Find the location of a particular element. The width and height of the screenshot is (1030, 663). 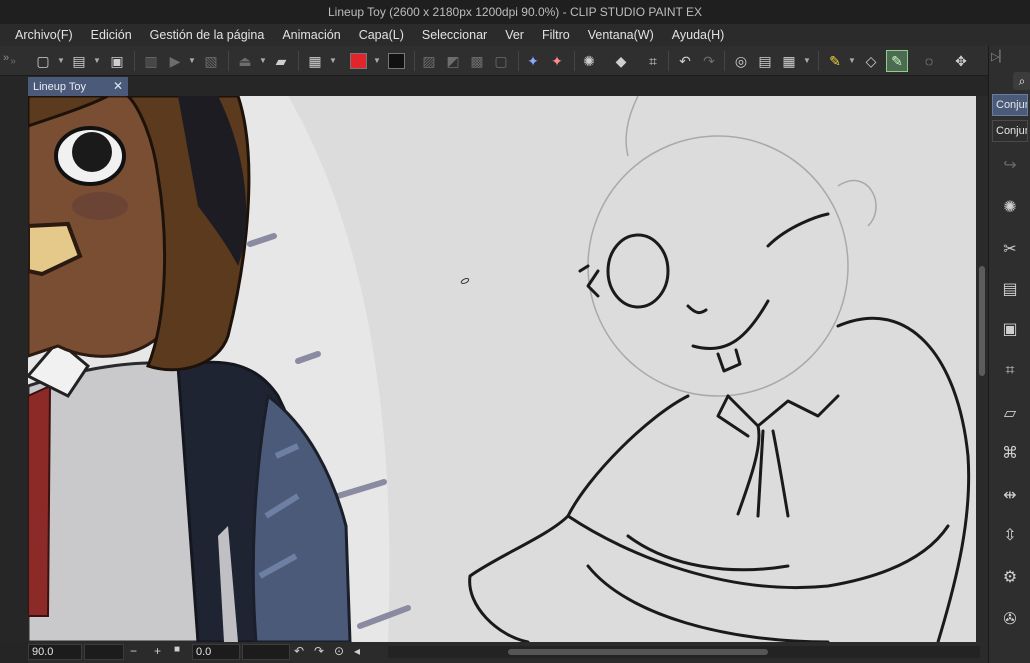

flip-horizontal-icon: ⇹ is located at coordinates (1010, 495).